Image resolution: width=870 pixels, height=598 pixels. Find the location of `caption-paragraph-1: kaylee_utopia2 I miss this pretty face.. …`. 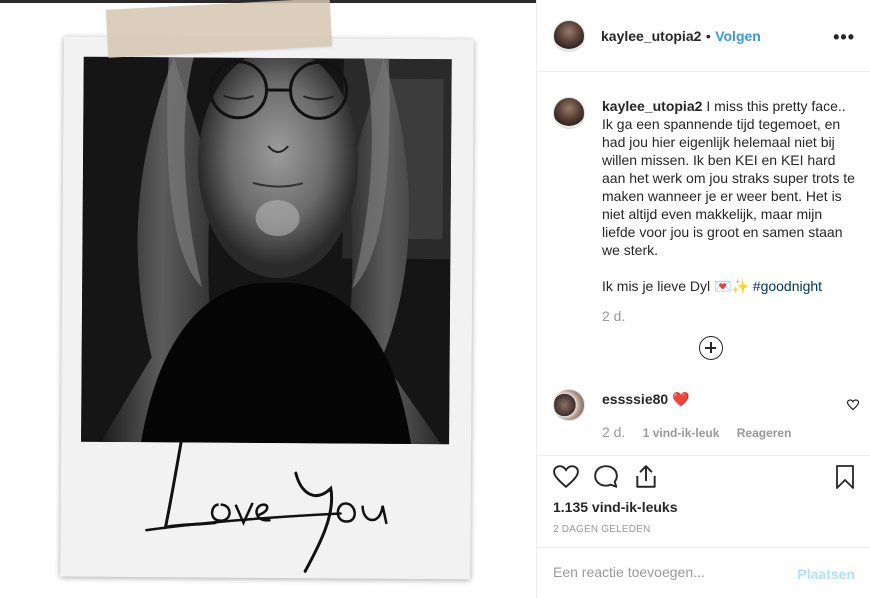

caption-paragraph-1: kaylee_utopia2 I miss this pretty face.. … is located at coordinates (729, 178).